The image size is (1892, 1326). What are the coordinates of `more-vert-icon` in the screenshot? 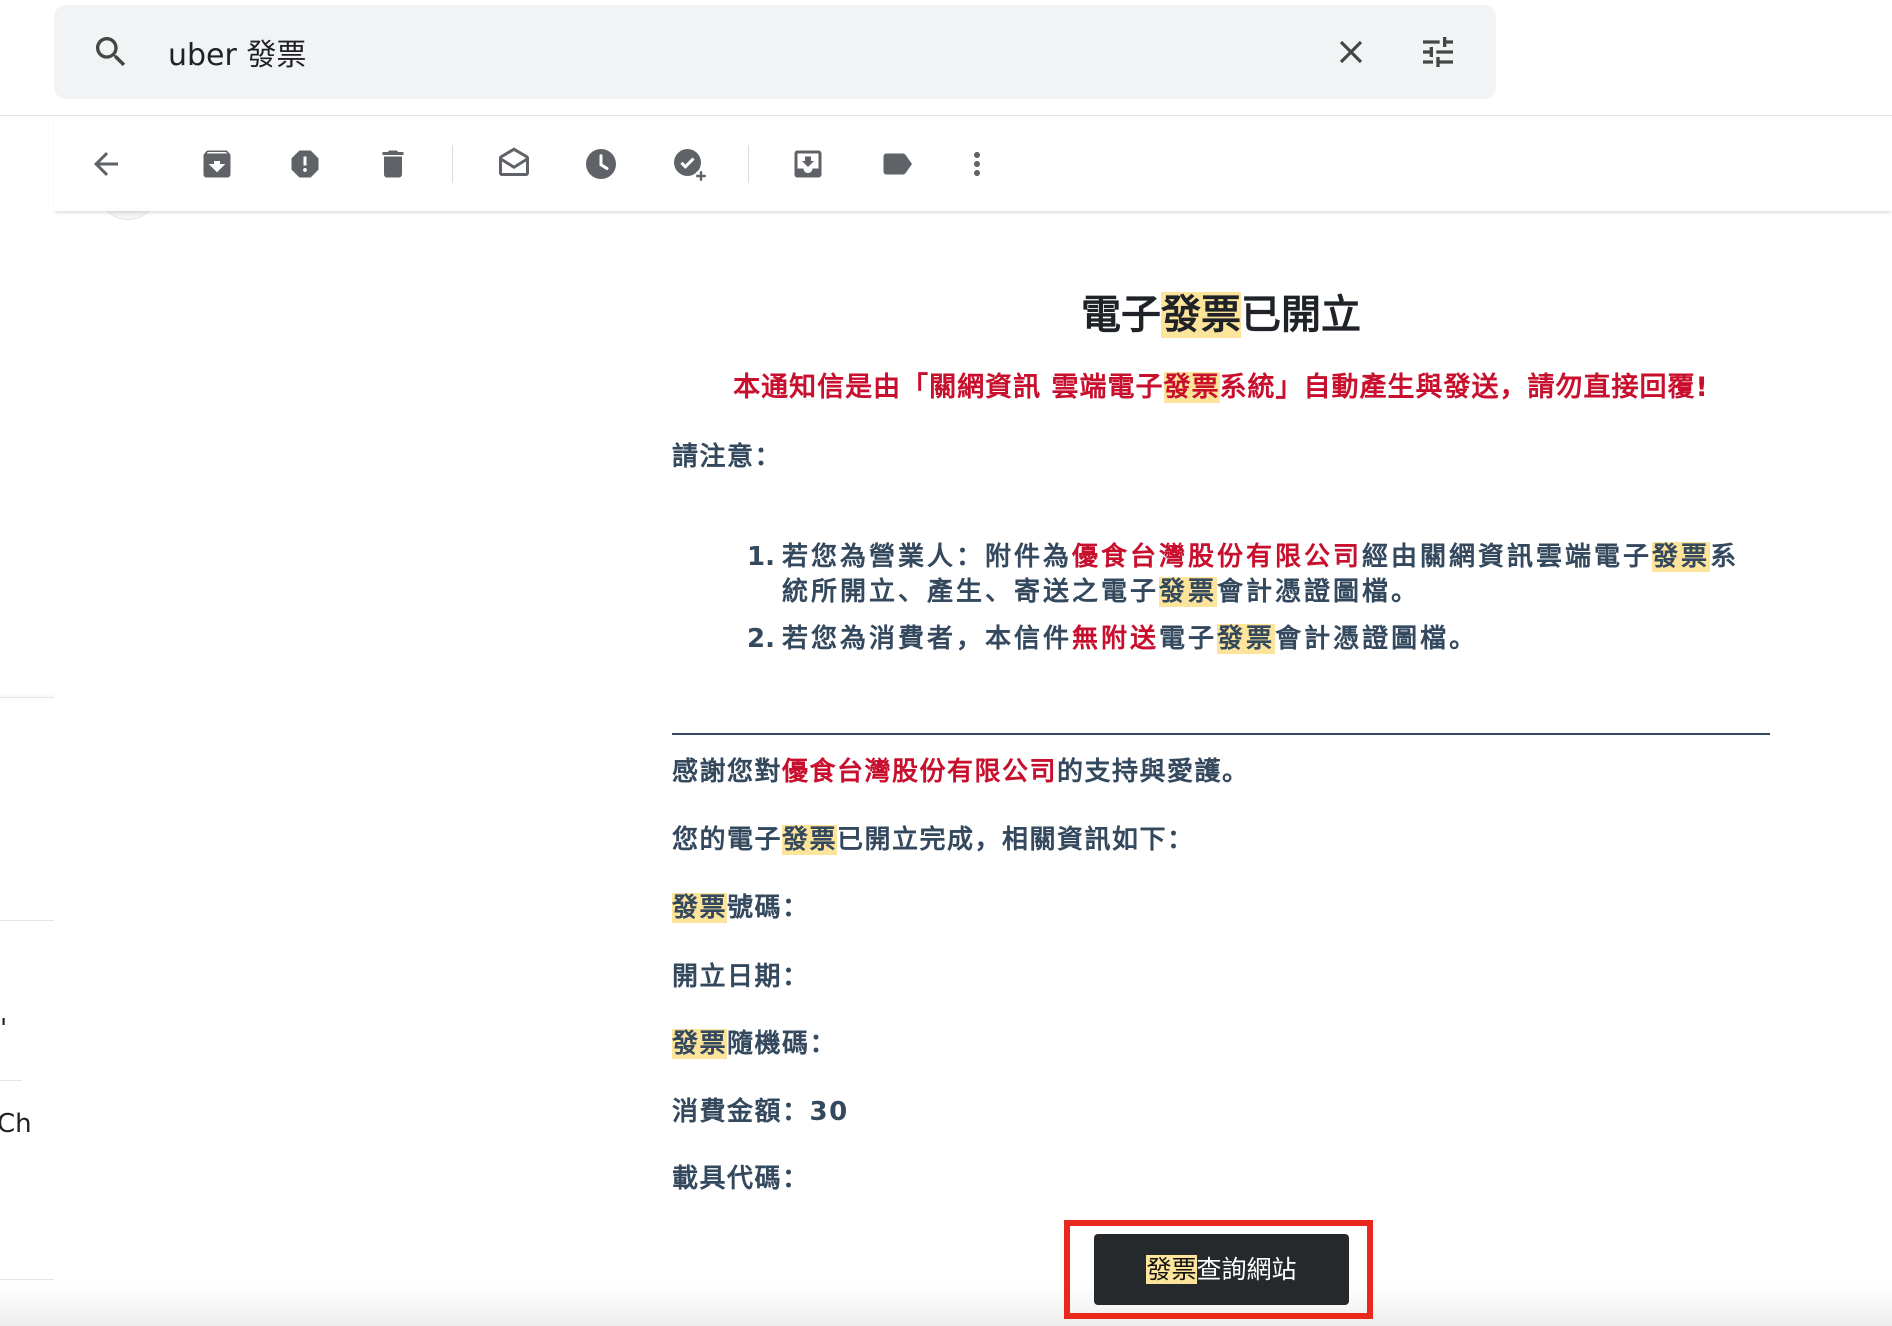 It's located at (977, 164).